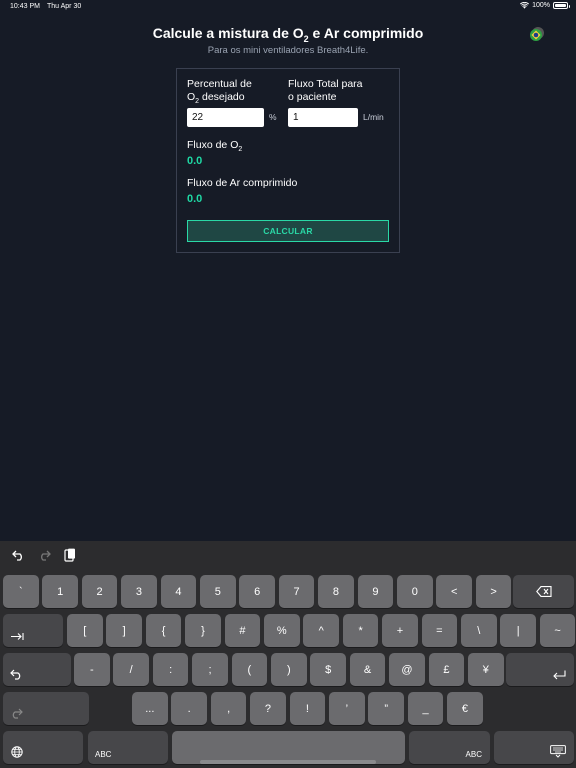  I want to click on key-row3-2: :, so click(170, 669).